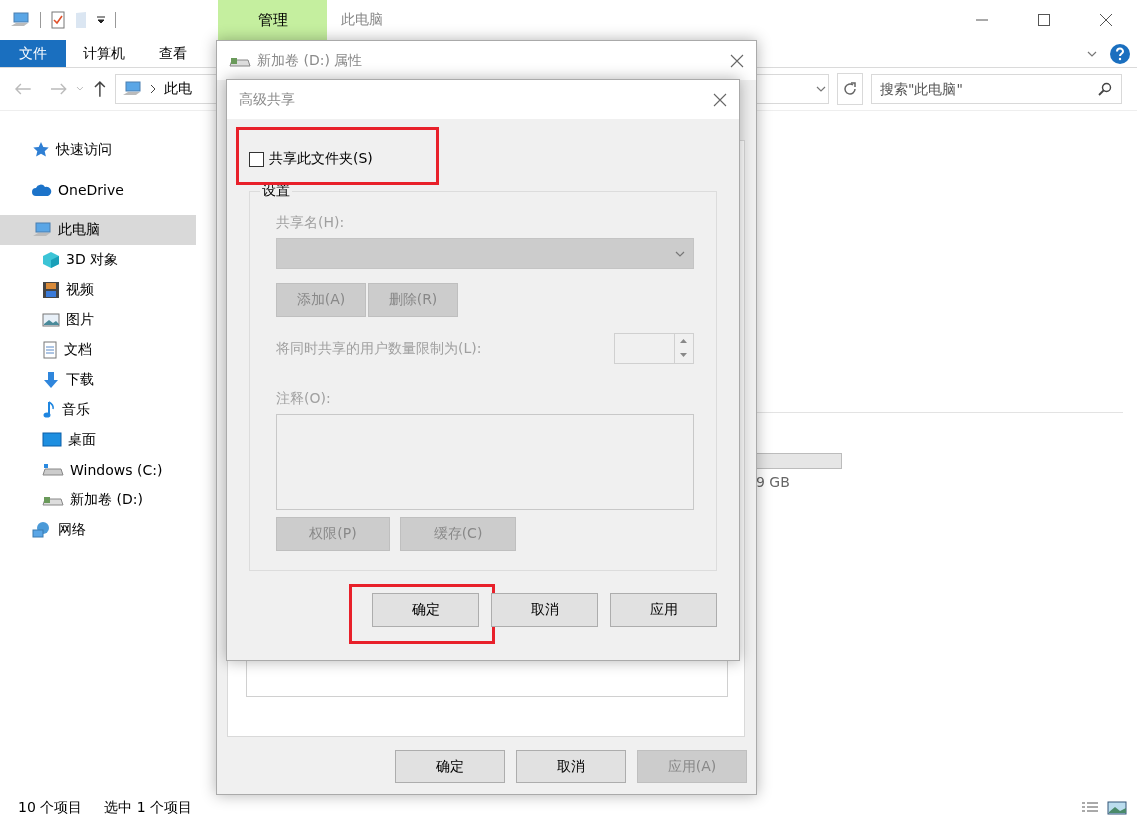  What do you see at coordinates (41, 150) in the screenshot?
I see `star-icon` at bounding box center [41, 150].